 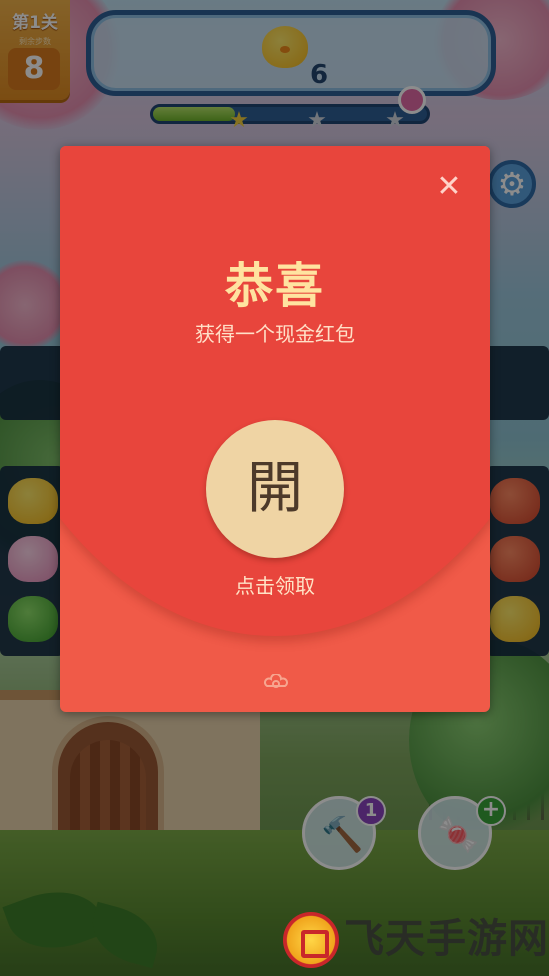 What do you see at coordinates (446, 938) in the screenshot?
I see `watermark-text: 飞天手游网` at bounding box center [446, 938].